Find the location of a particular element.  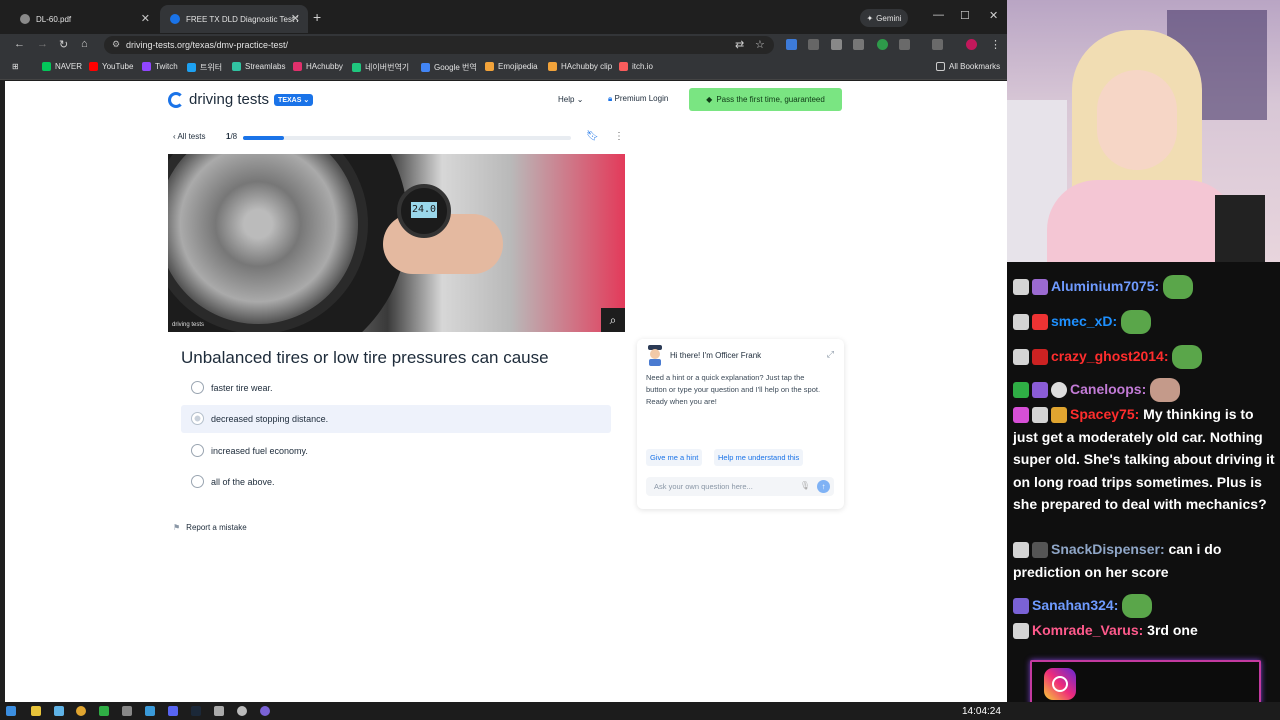

forward-icon: → is located at coordinates (42, 44).